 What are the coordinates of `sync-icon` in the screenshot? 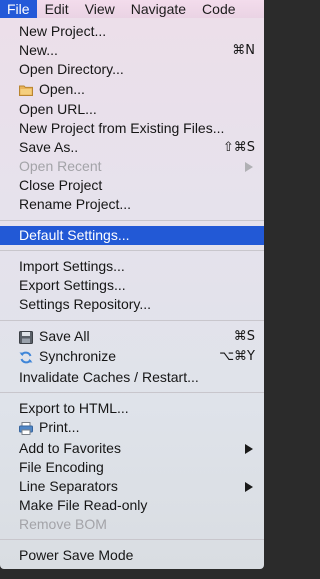 It's located at (26, 357).